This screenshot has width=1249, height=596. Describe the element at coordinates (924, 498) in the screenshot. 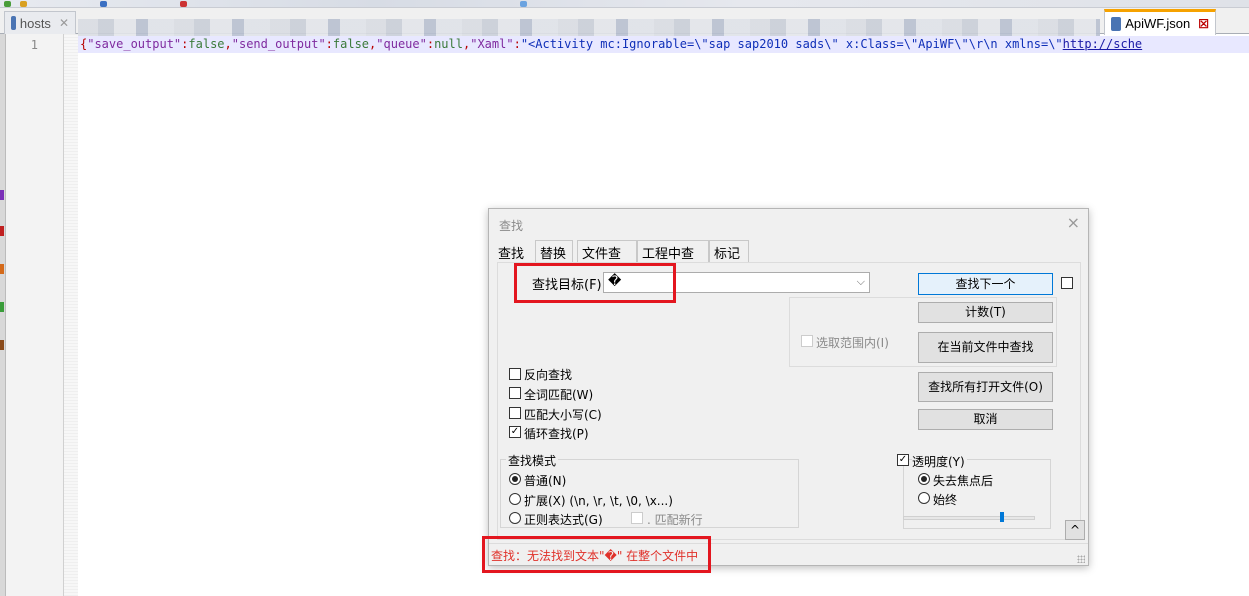

I see `transparency-always-radio` at that location.